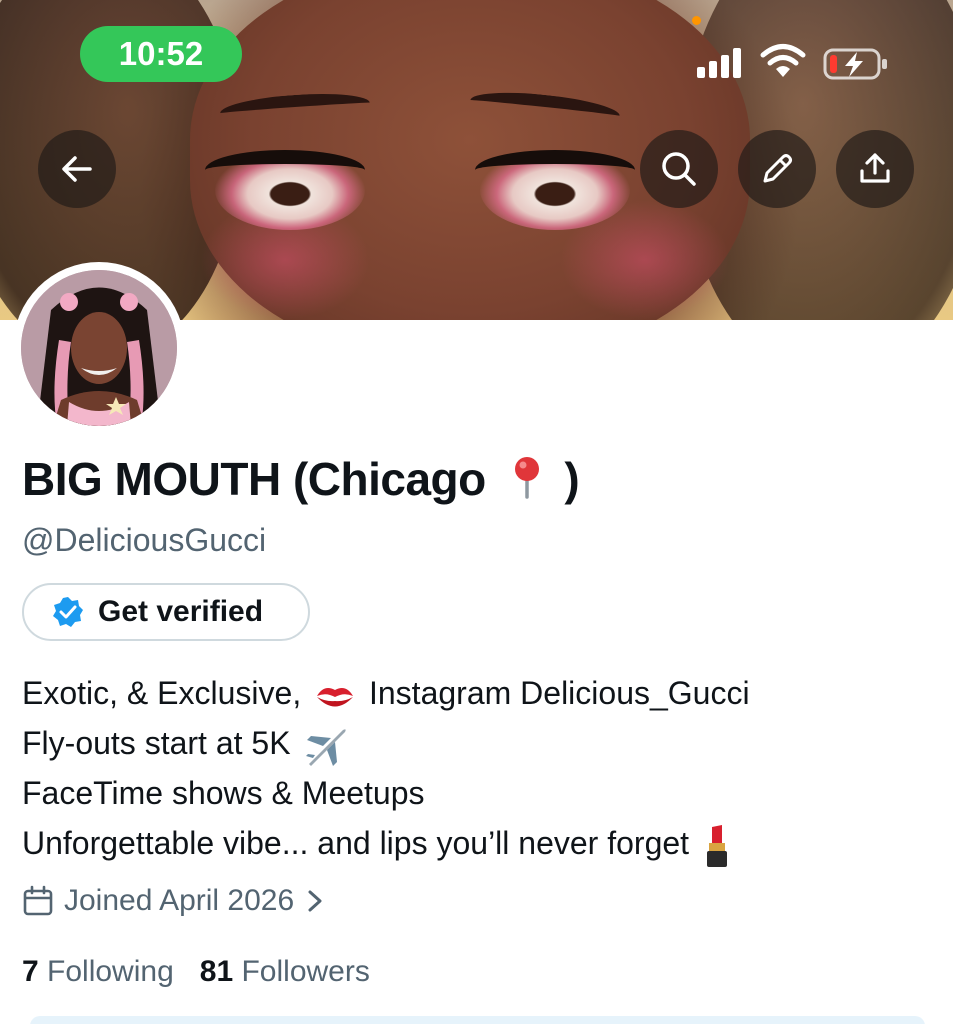 The height and width of the screenshot is (1024, 953). Describe the element at coordinates (223, 793) in the screenshot. I see `bio-line-3: FaceTime shows & Meetups` at that location.